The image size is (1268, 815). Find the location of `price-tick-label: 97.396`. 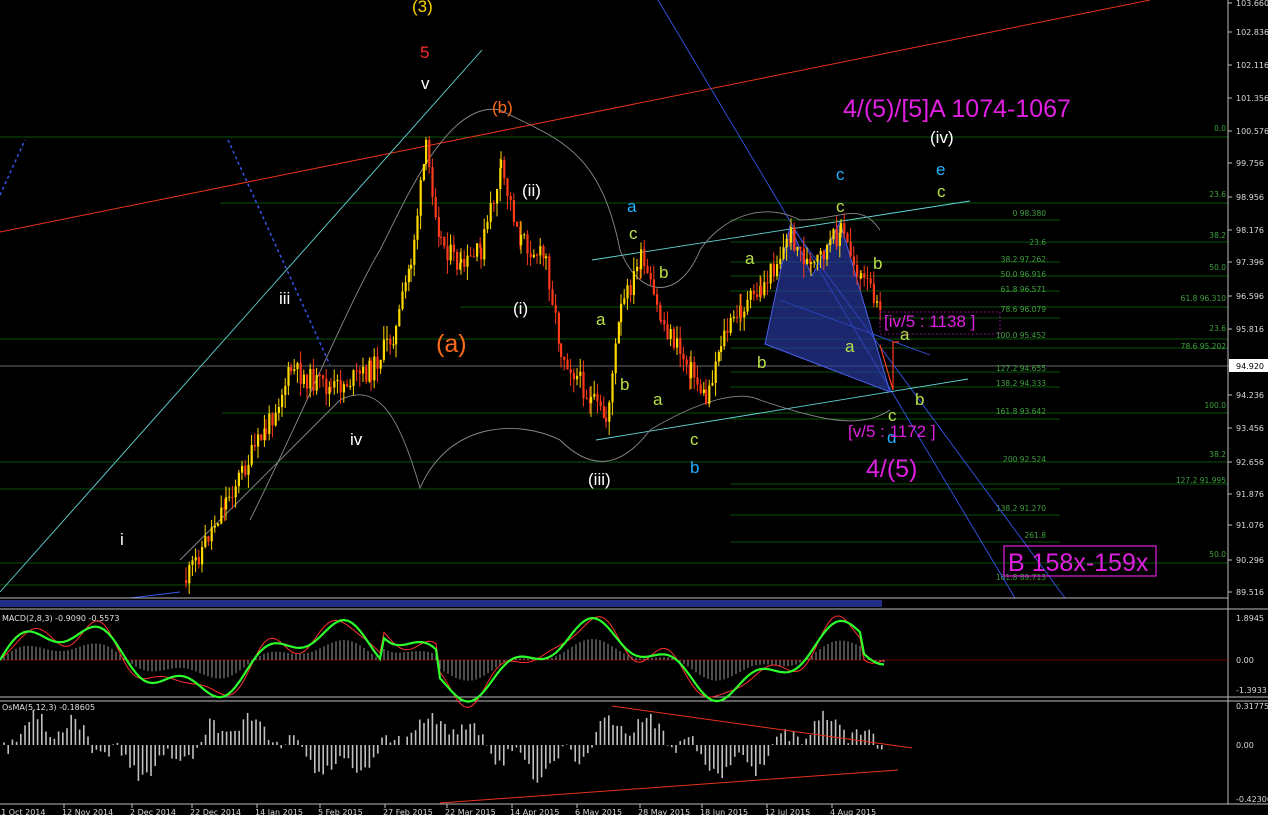

price-tick-label: 97.396 is located at coordinates (1250, 262).